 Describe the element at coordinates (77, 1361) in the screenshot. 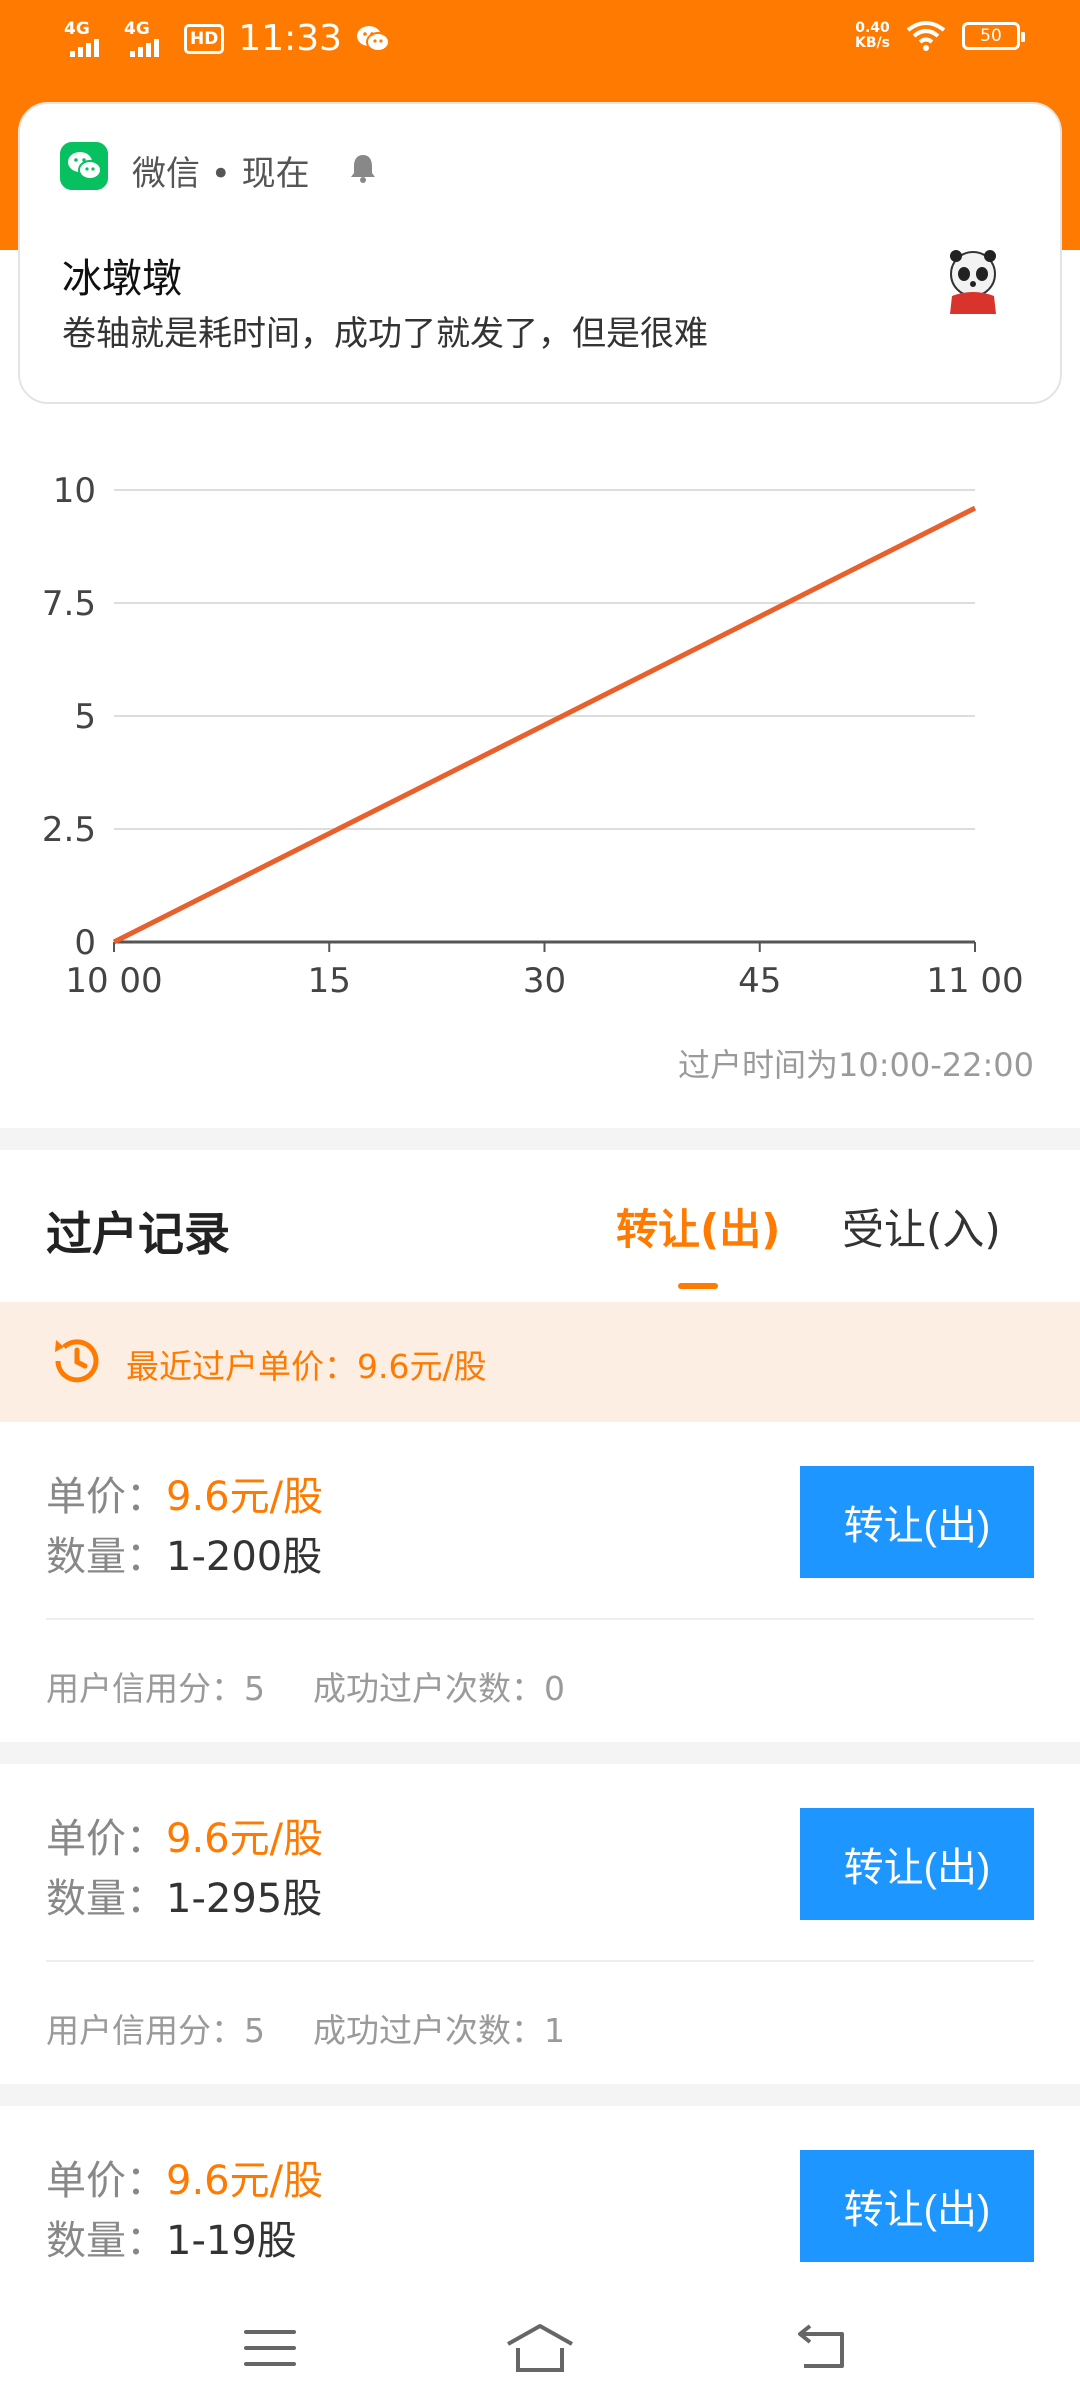

I see `clock-refresh-icon` at that location.